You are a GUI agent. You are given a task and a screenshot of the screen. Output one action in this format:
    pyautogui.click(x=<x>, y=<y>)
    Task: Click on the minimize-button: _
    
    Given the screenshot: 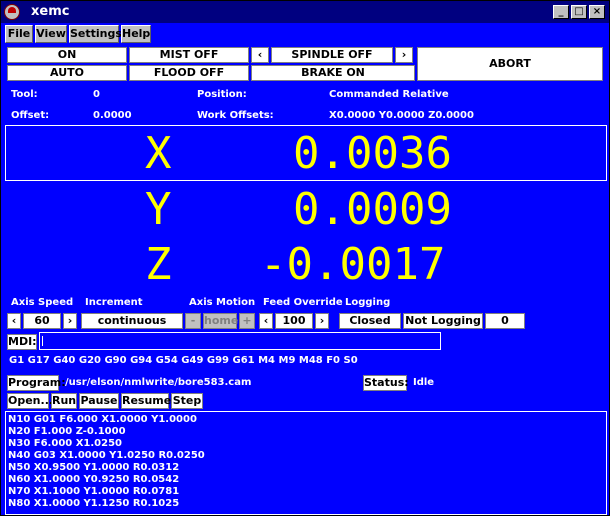 What is the action you would take?
    pyautogui.click(x=561, y=12)
    